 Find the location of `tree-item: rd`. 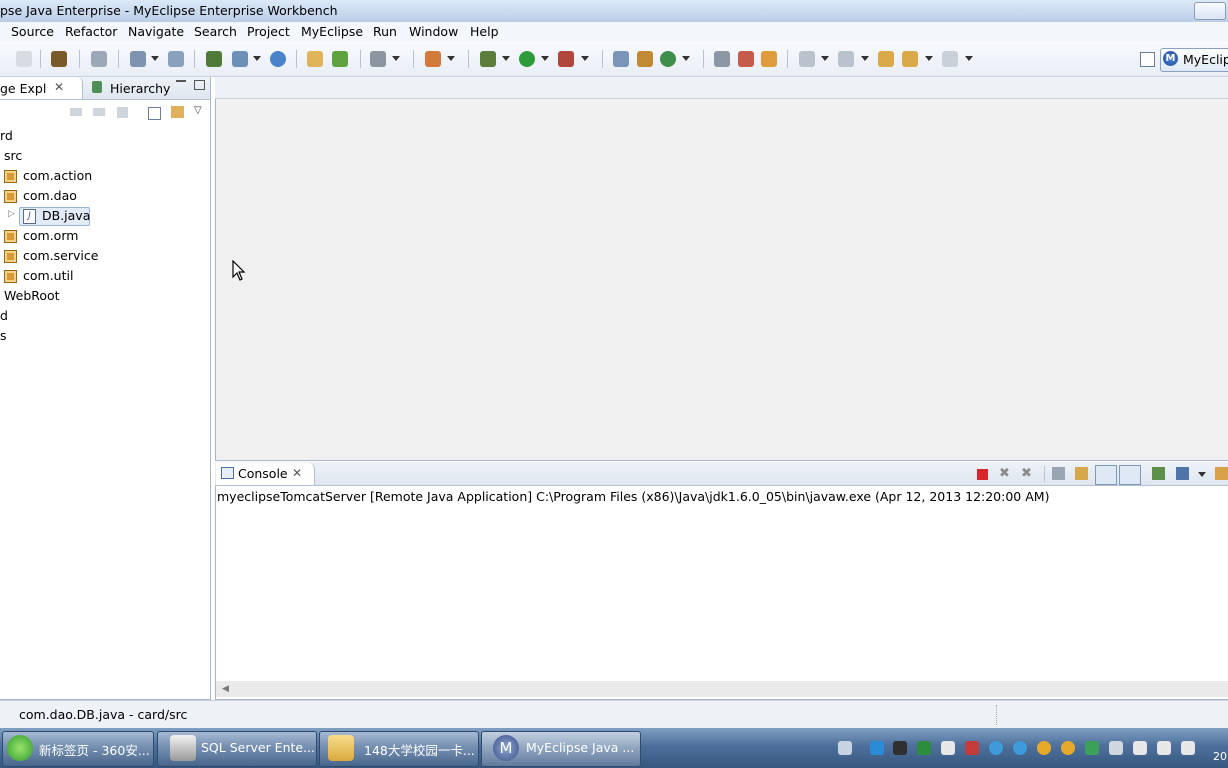

tree-item: rd is located at coordinates (104, 136).